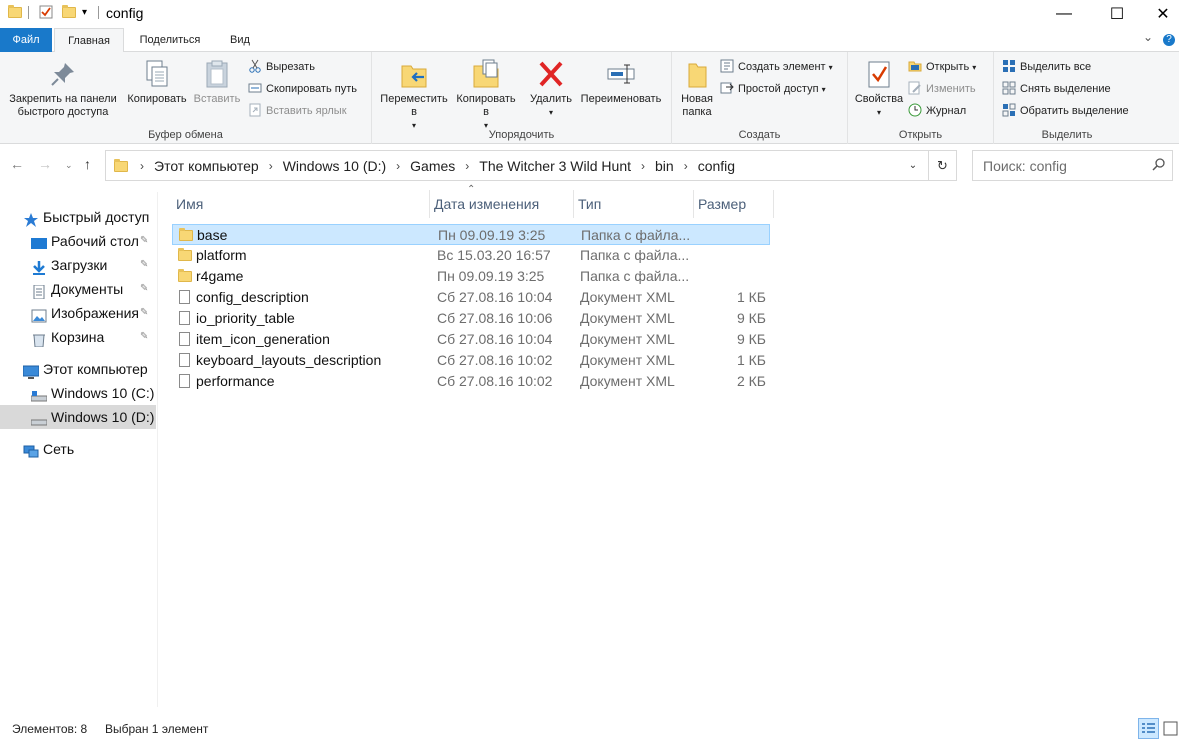 The image size is (1179, 742). I want to click on properties-icon, so click(46, 12).